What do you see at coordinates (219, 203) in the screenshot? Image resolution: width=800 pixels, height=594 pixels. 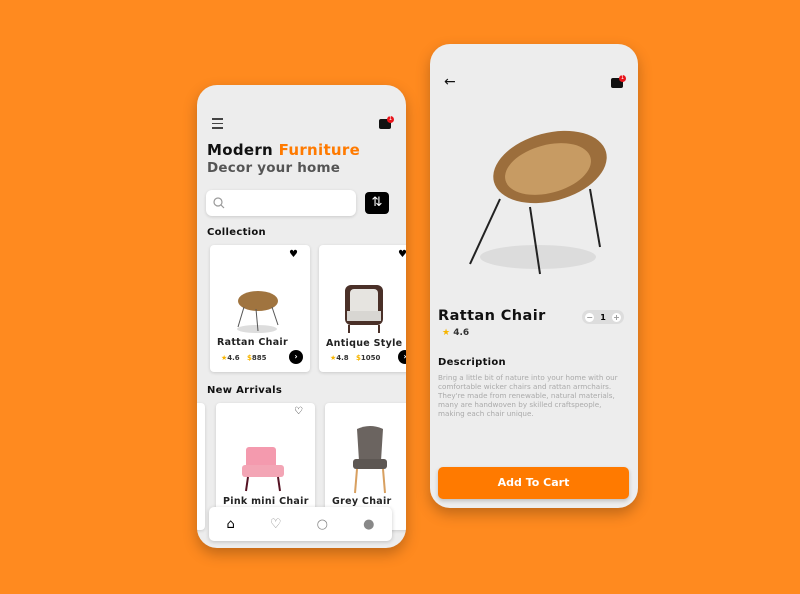 I see `search-icon` at bounding box center [219, 203].